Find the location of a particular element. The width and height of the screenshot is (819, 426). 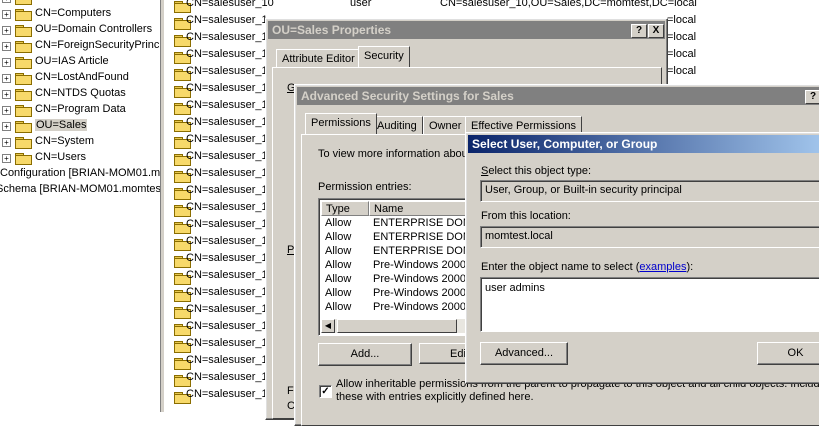

tree-item: + CN=NTDS Quotas is located at coordinates (80, 94).